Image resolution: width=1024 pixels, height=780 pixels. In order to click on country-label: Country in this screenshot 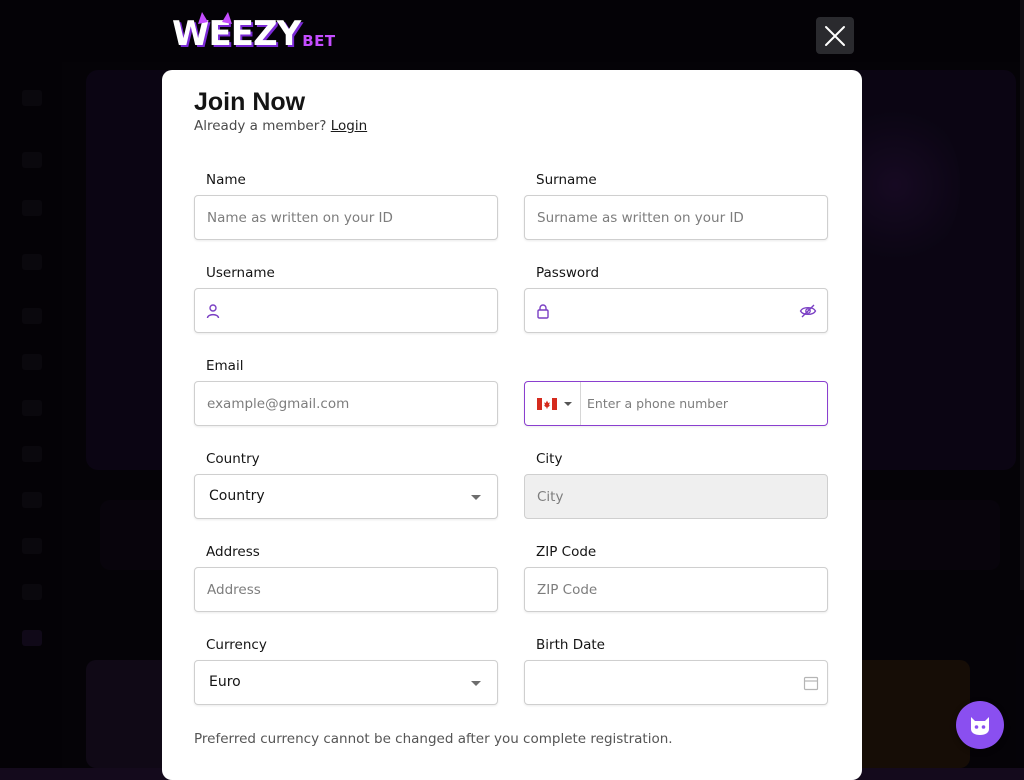, I will do `click(233, 459)`.